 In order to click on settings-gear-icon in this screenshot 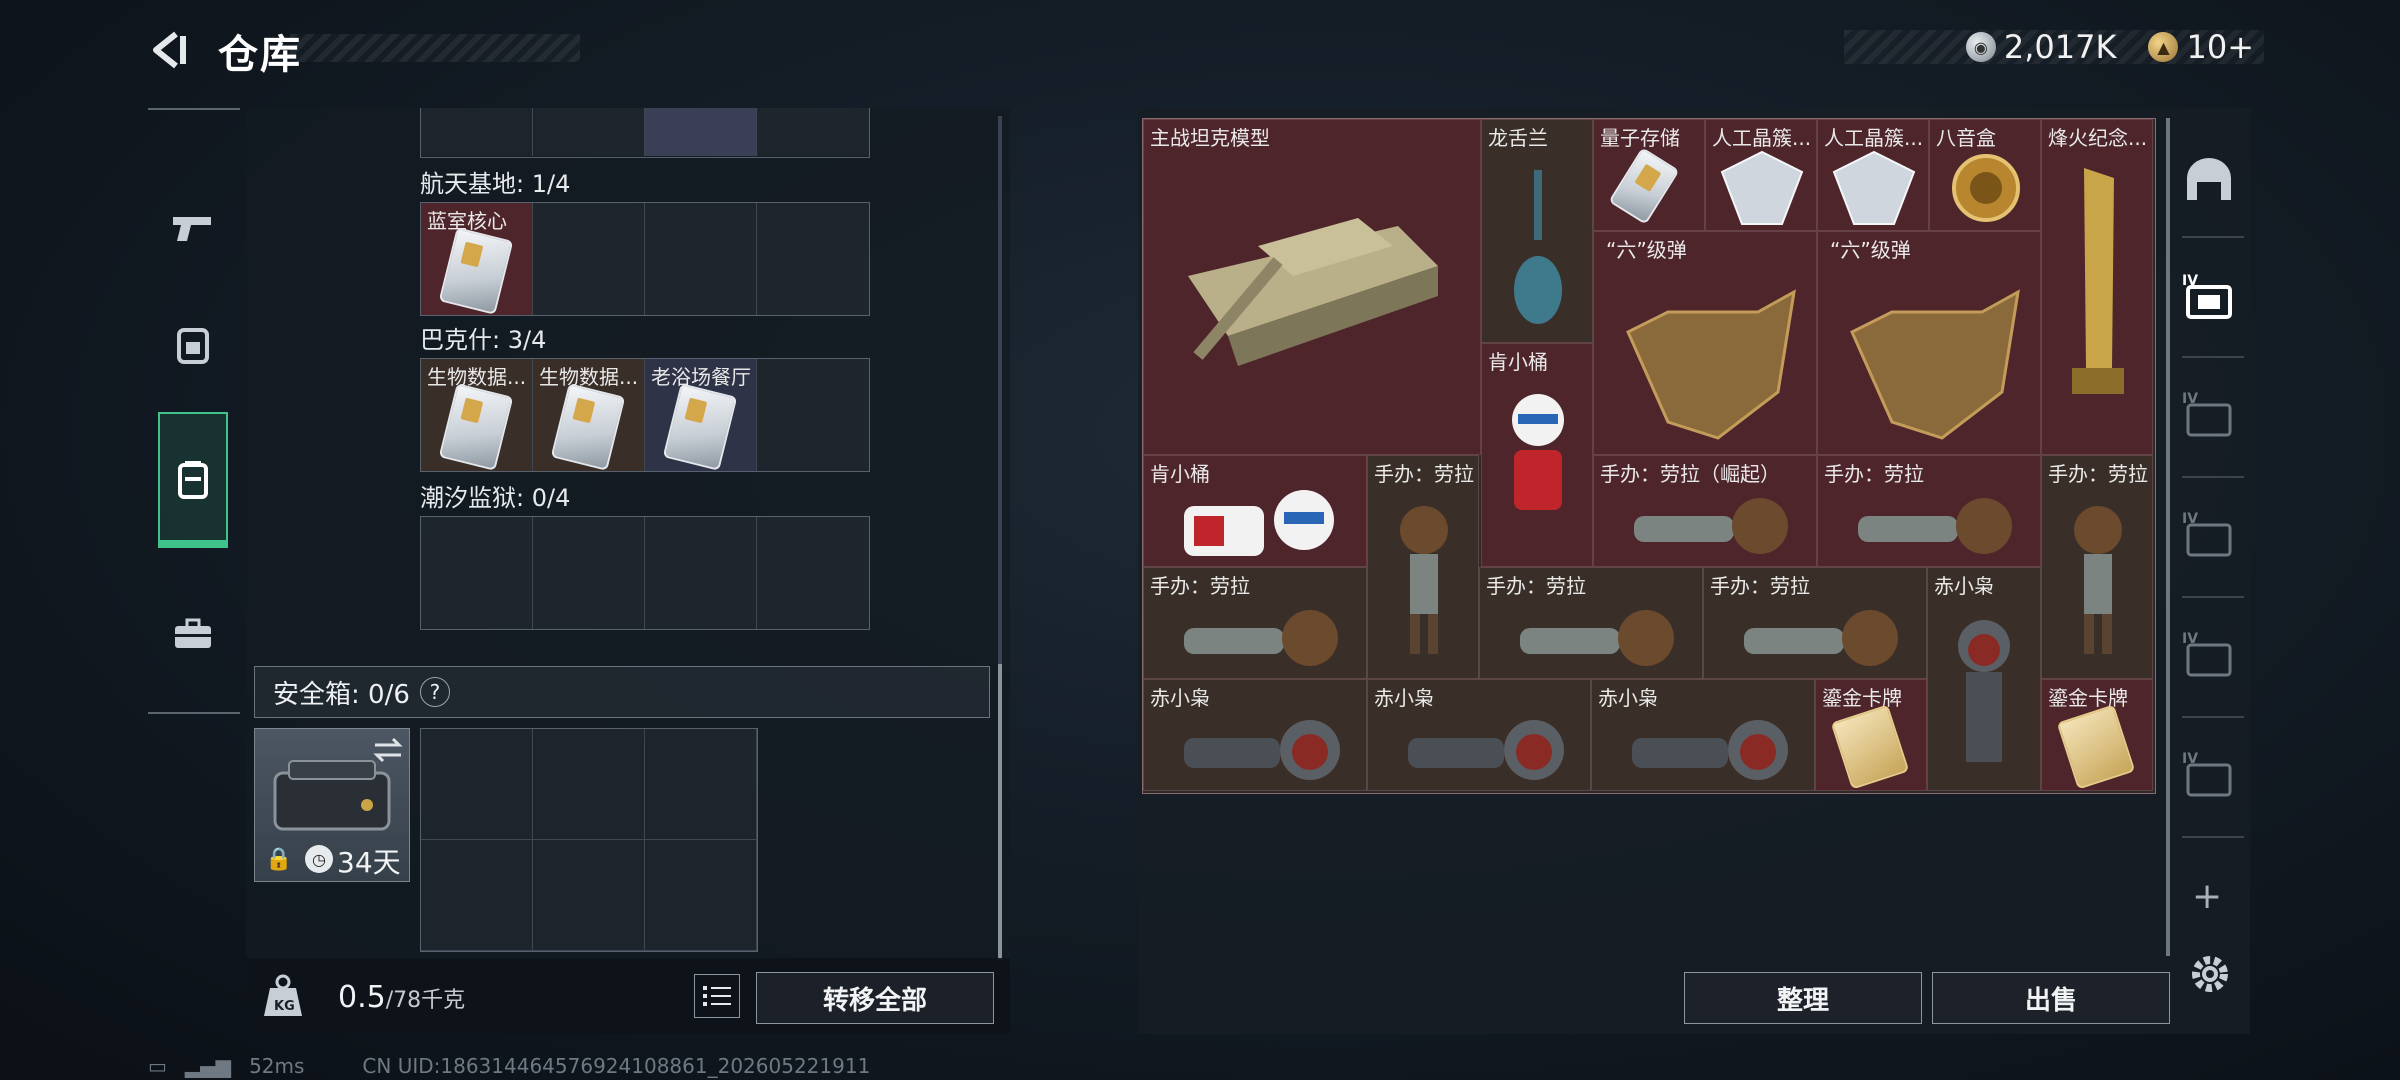, I will do `click(2210, 974)`.